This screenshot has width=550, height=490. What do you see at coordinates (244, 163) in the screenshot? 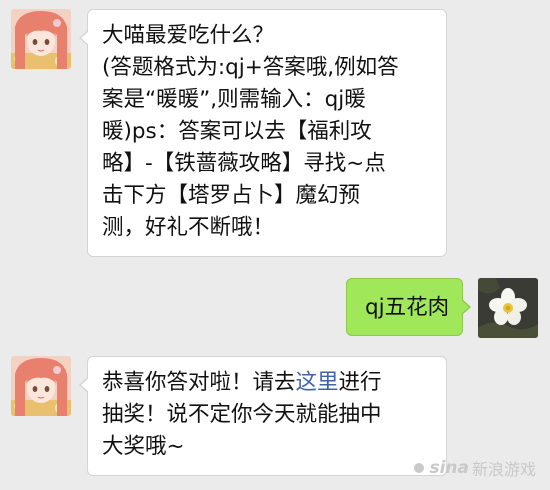
I see `message-line: 略】-【铁蔷薇攻略】寻找~点` at bounding box center [244, 163].